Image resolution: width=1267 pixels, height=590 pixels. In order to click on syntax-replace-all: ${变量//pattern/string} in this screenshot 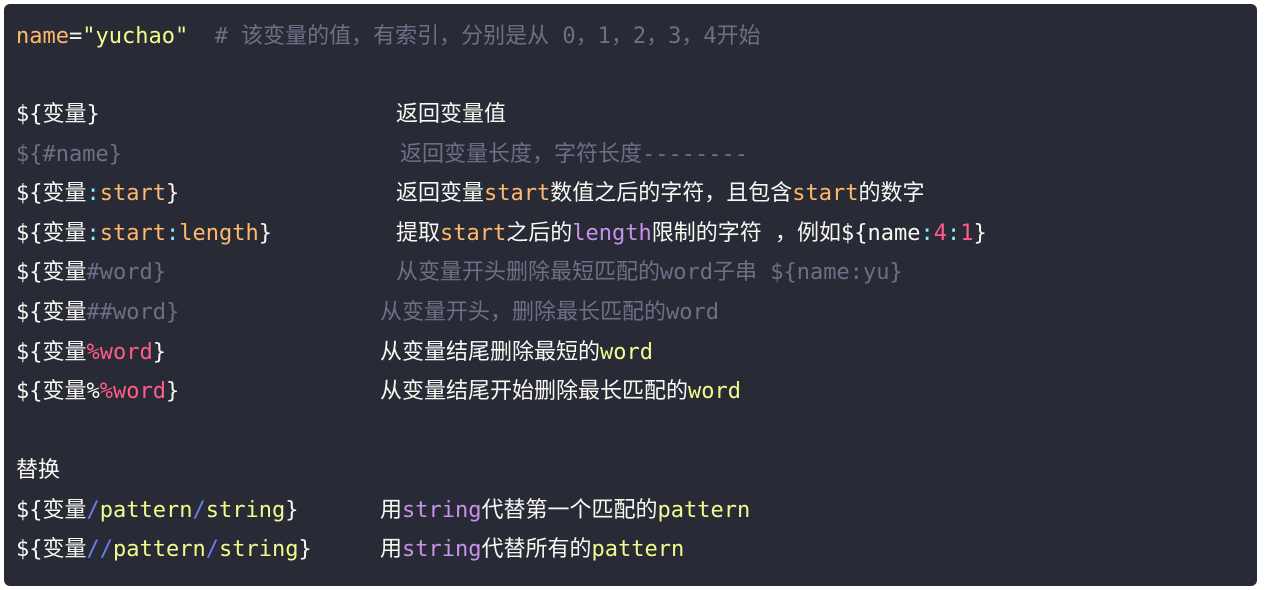, I will do `click(164, 549)`.